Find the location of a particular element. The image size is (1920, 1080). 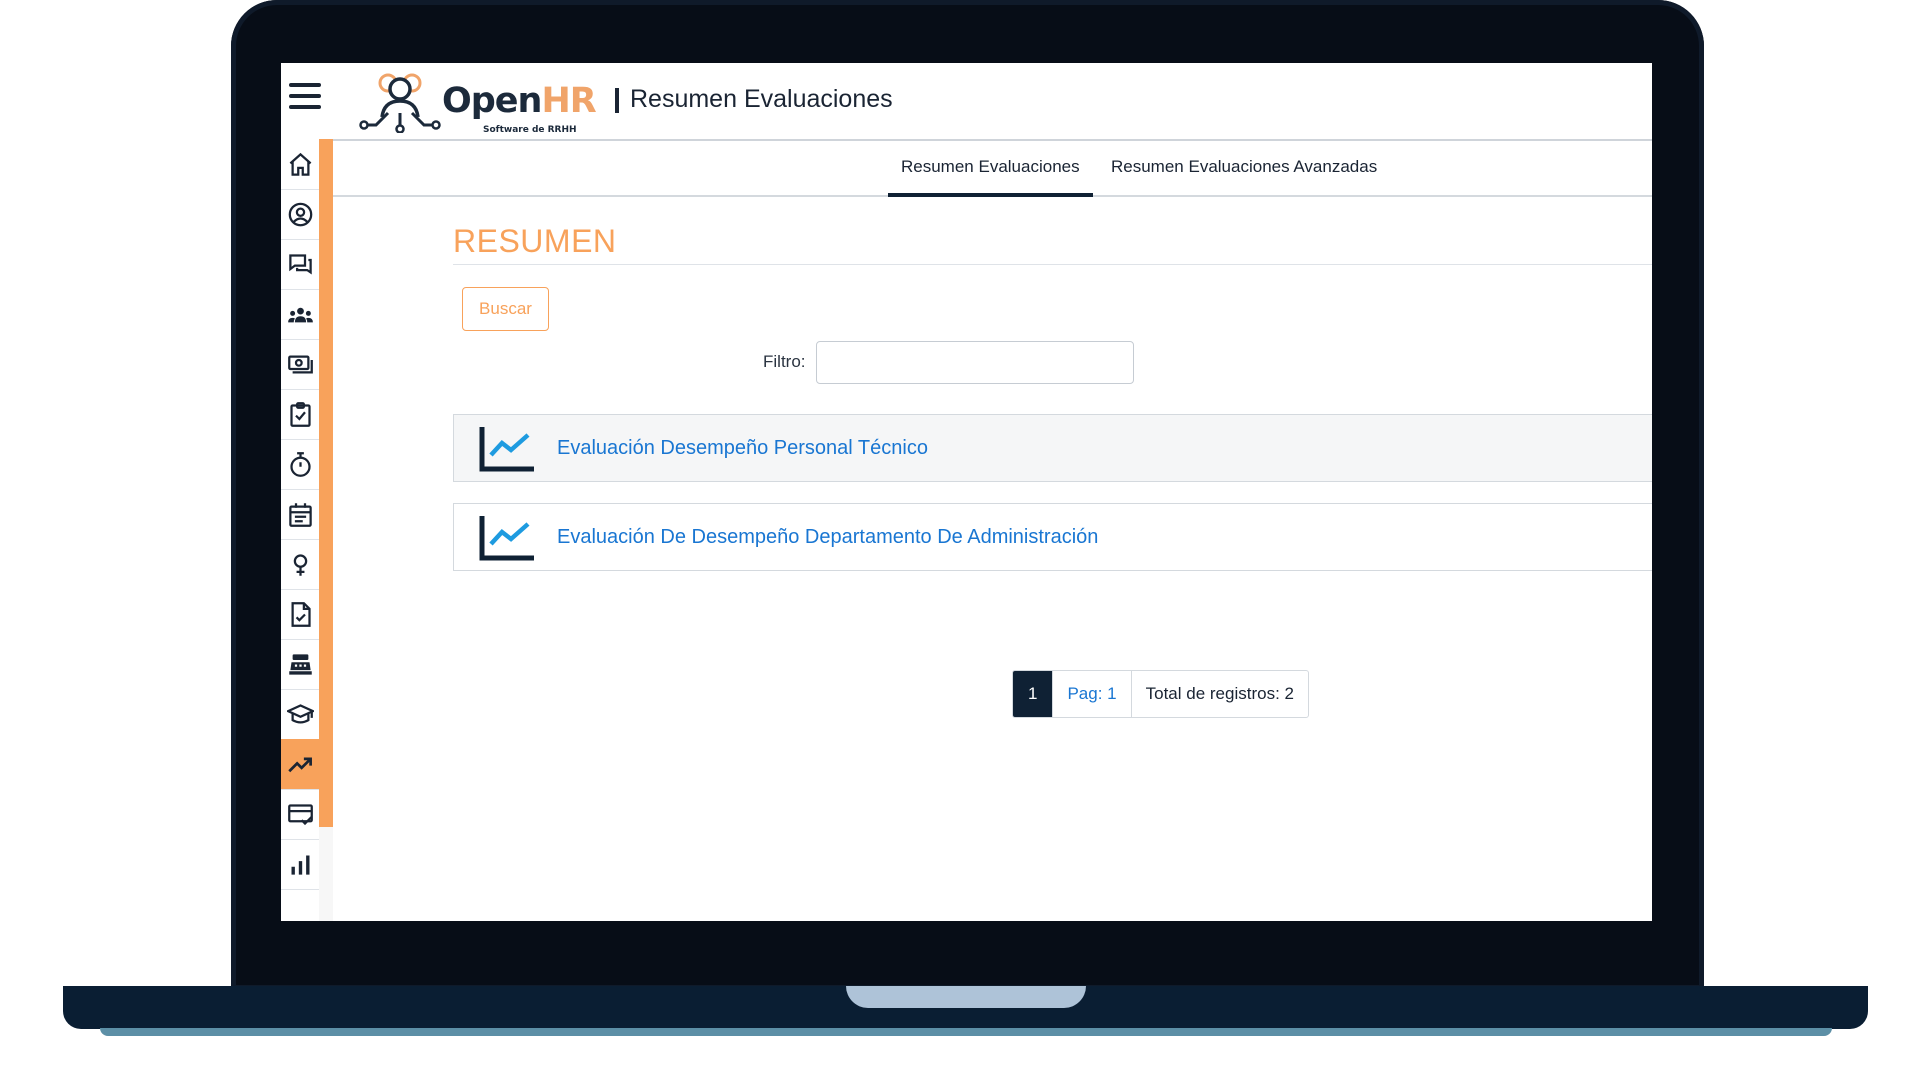

laptop-base-shadow is located at coordinates (966, 1032).